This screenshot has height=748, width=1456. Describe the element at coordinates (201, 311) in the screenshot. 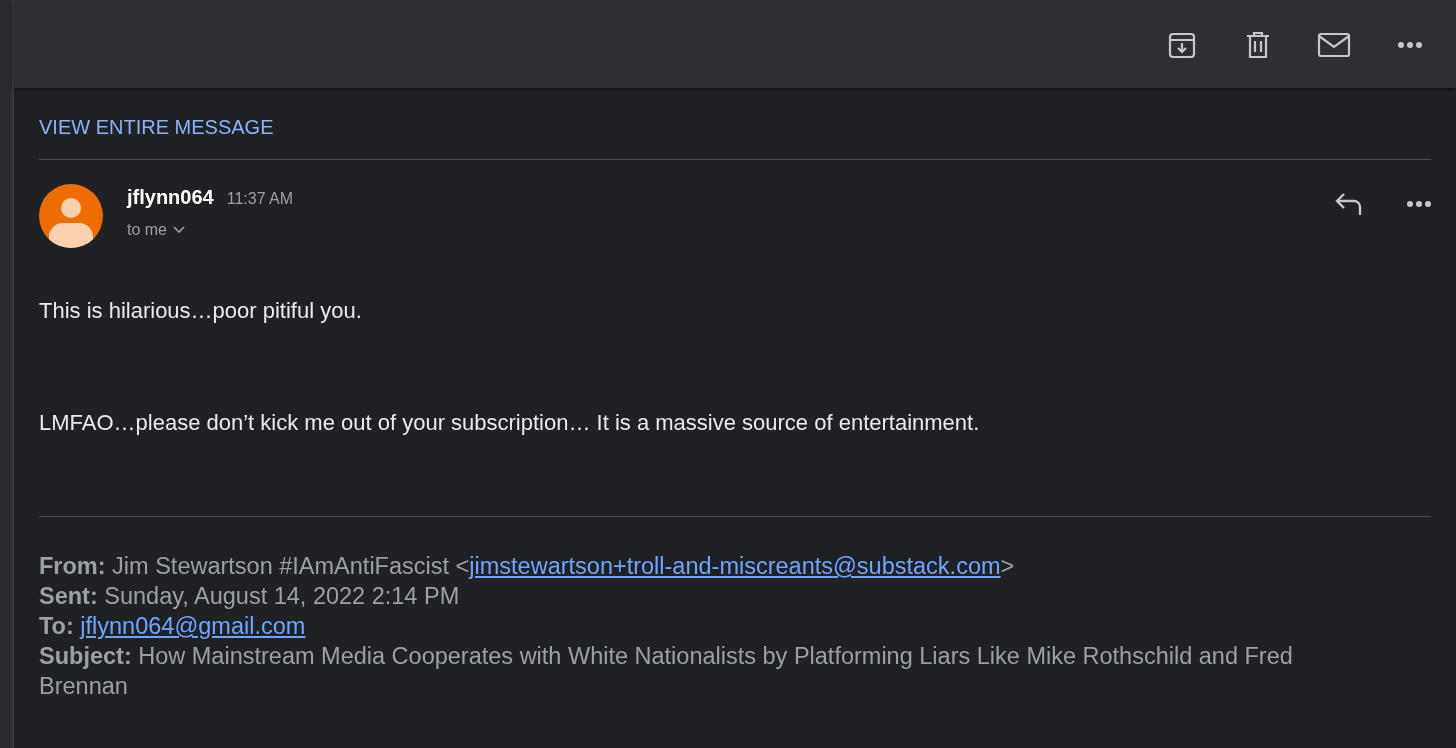

I see `message-paragraph: This is hilarious…poor pitiful you.` at that location.